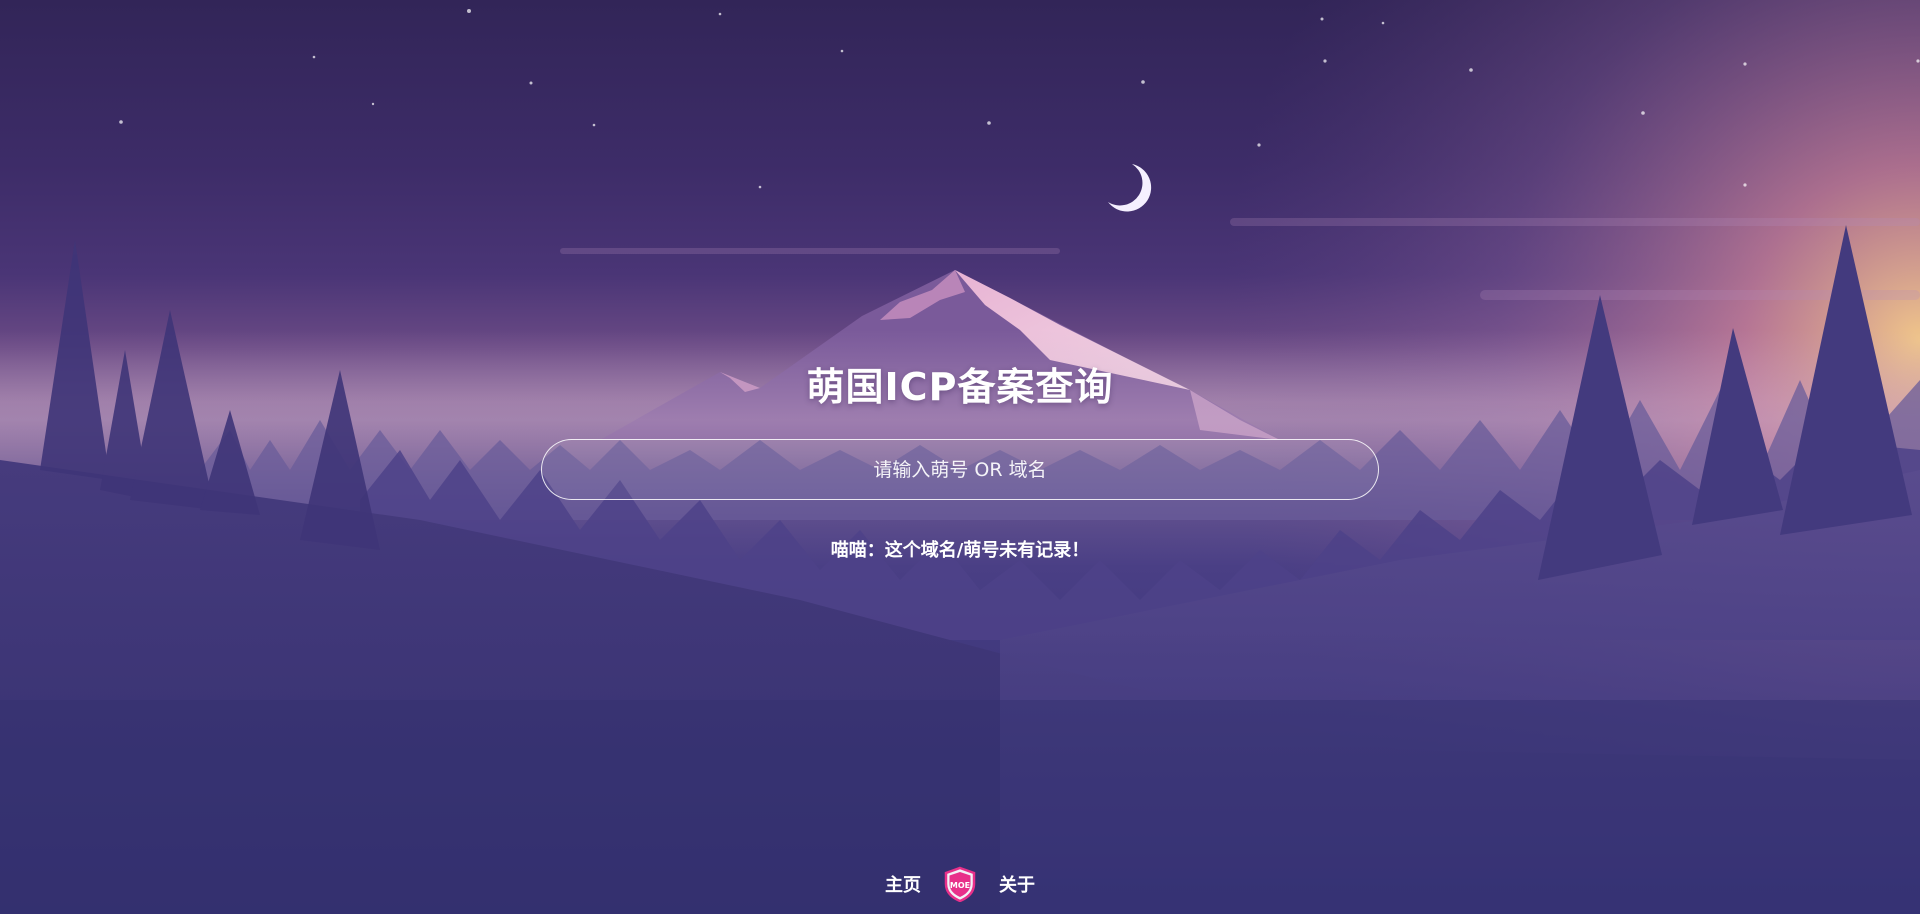  What do you see at coordinates (903, 884) in the screenshot?
I see `home-link: 主页` at bounding box center [903, 884].